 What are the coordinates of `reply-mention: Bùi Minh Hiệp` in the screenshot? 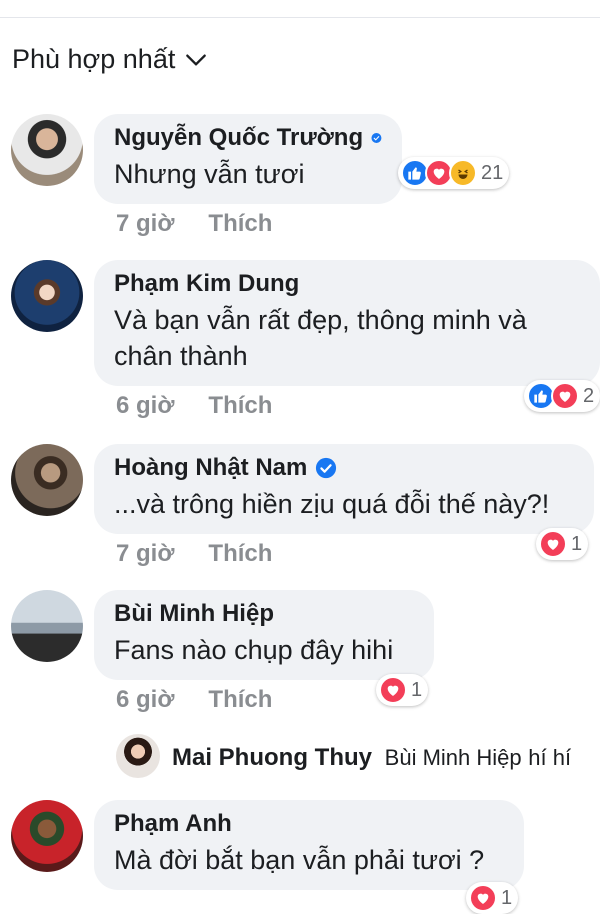 It's located at (453, 757).